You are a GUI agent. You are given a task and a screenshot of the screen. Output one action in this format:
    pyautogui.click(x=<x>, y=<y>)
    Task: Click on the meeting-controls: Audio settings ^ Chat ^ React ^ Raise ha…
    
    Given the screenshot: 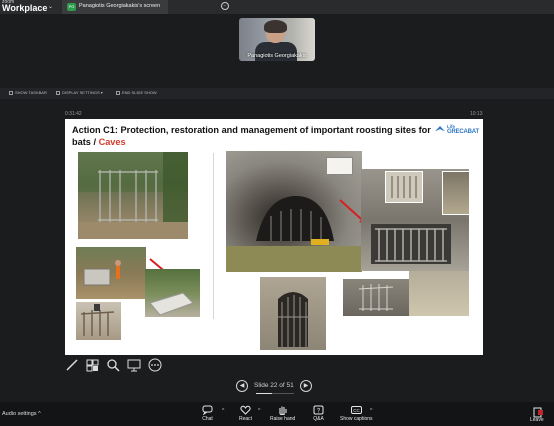 What is the action you would take?
    pyautogui.click(x=277, y=414)
    